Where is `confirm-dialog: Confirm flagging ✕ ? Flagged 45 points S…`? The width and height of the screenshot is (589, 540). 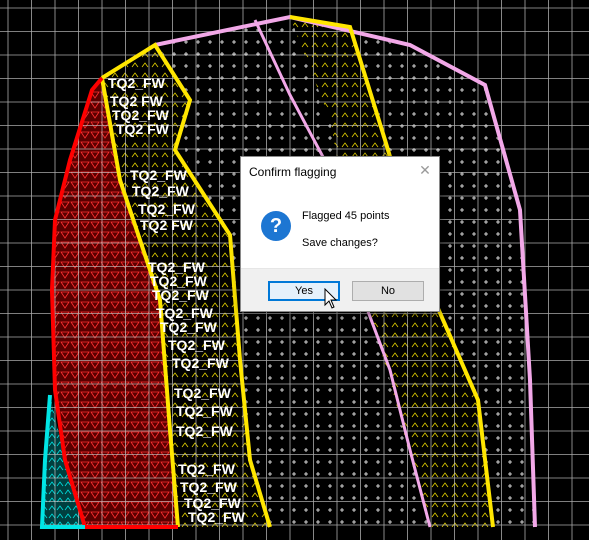 confirm-dialog: Confirm flagging ✕ ? Flagged 45 points S… is located at coordinates (340, 234).